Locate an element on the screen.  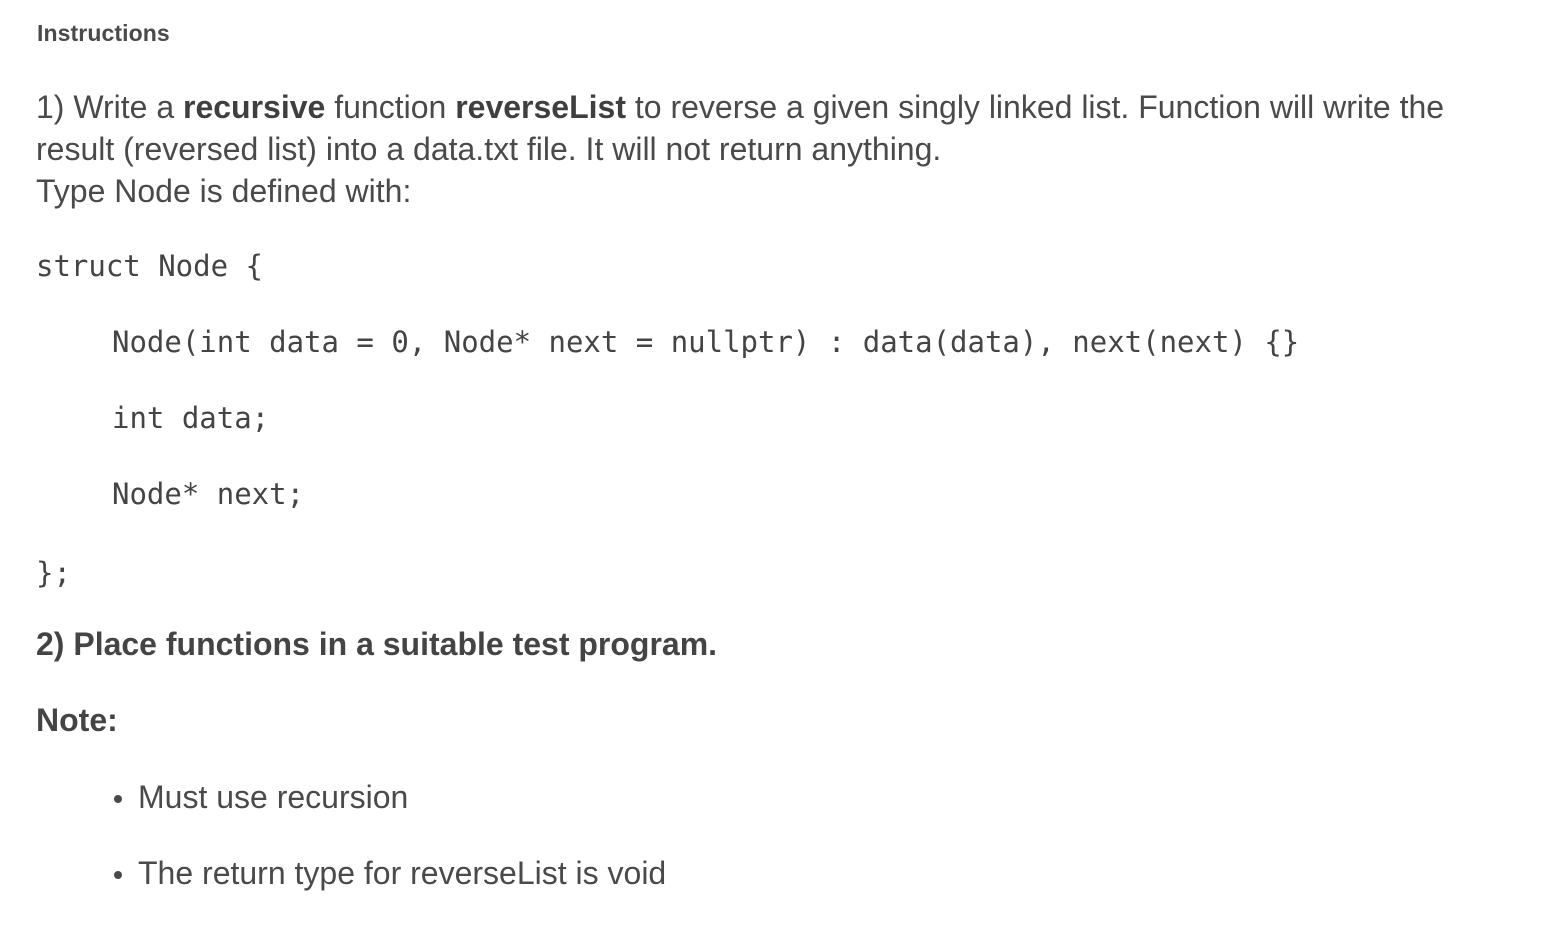
code-line-1: struct Node { is located at coordinates (149, 266).